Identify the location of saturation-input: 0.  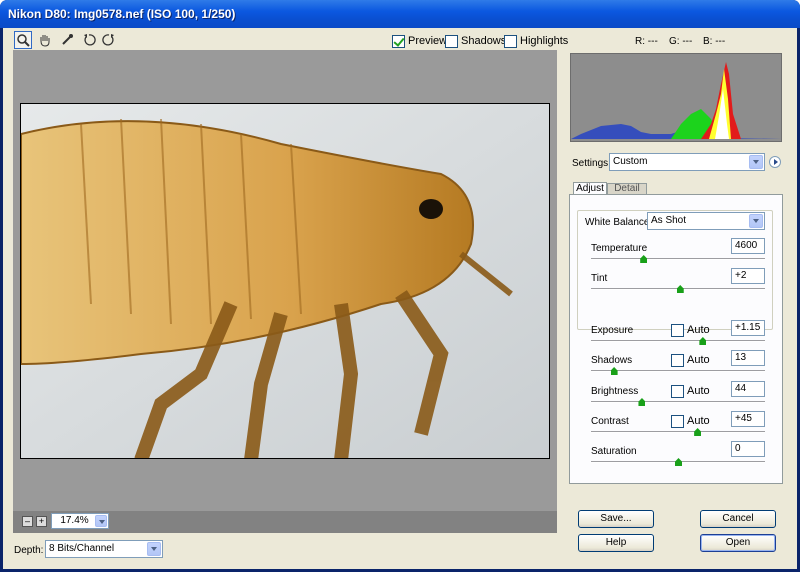
(748, 449).